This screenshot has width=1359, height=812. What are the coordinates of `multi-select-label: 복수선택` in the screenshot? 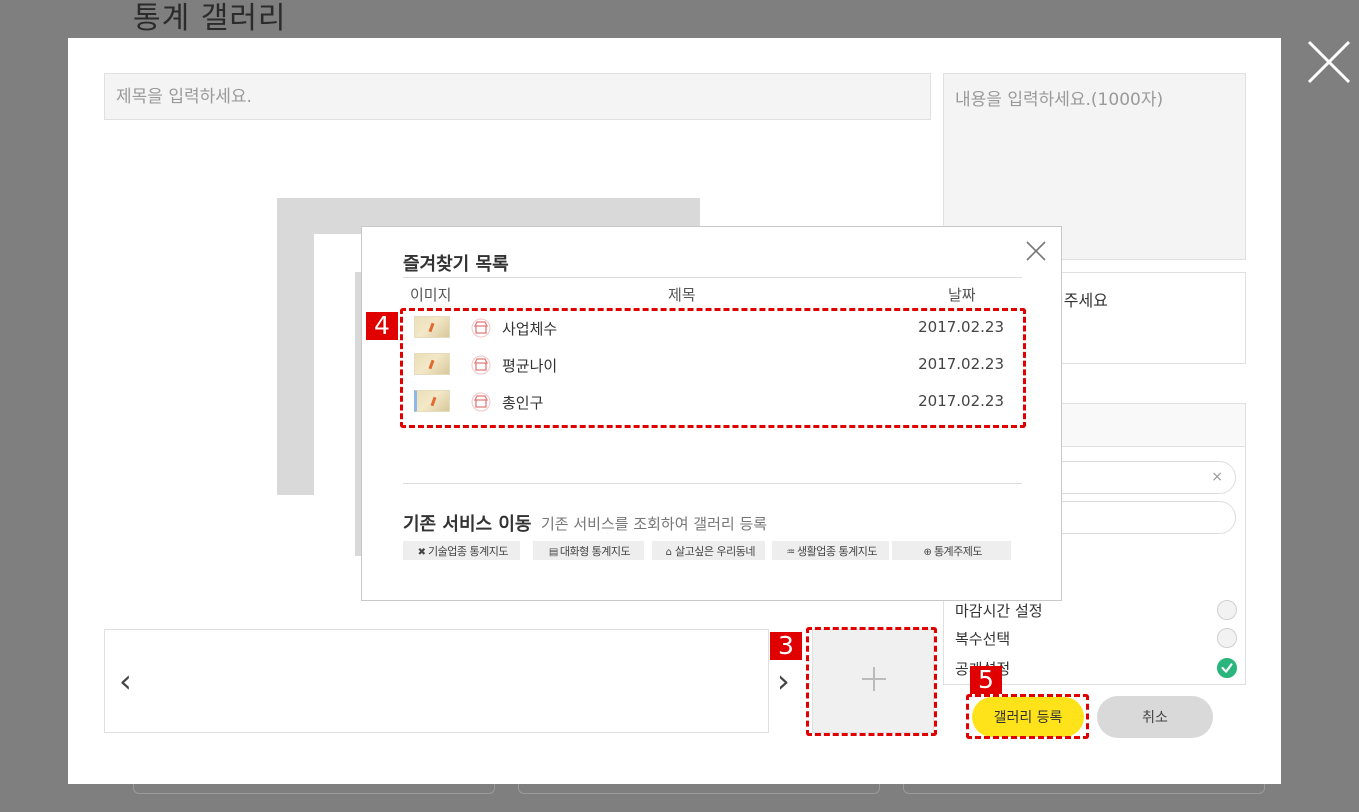 It's located at (983, 639).